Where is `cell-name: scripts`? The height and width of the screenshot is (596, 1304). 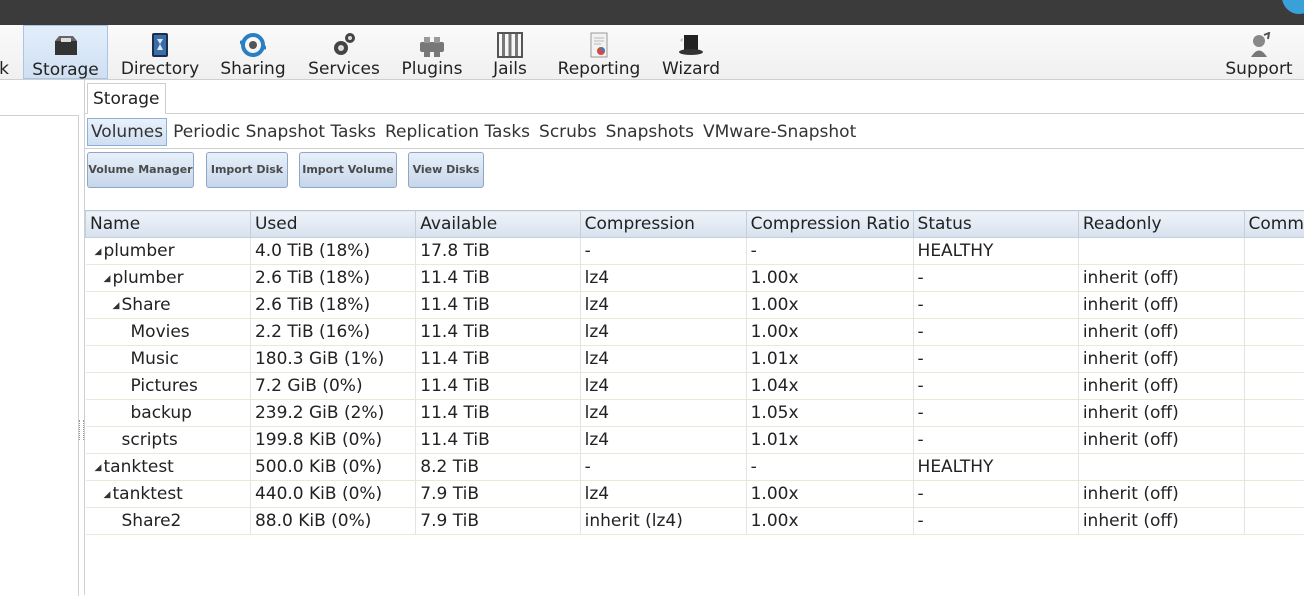 cell-name: scripts is located at coordinates (168, 440).